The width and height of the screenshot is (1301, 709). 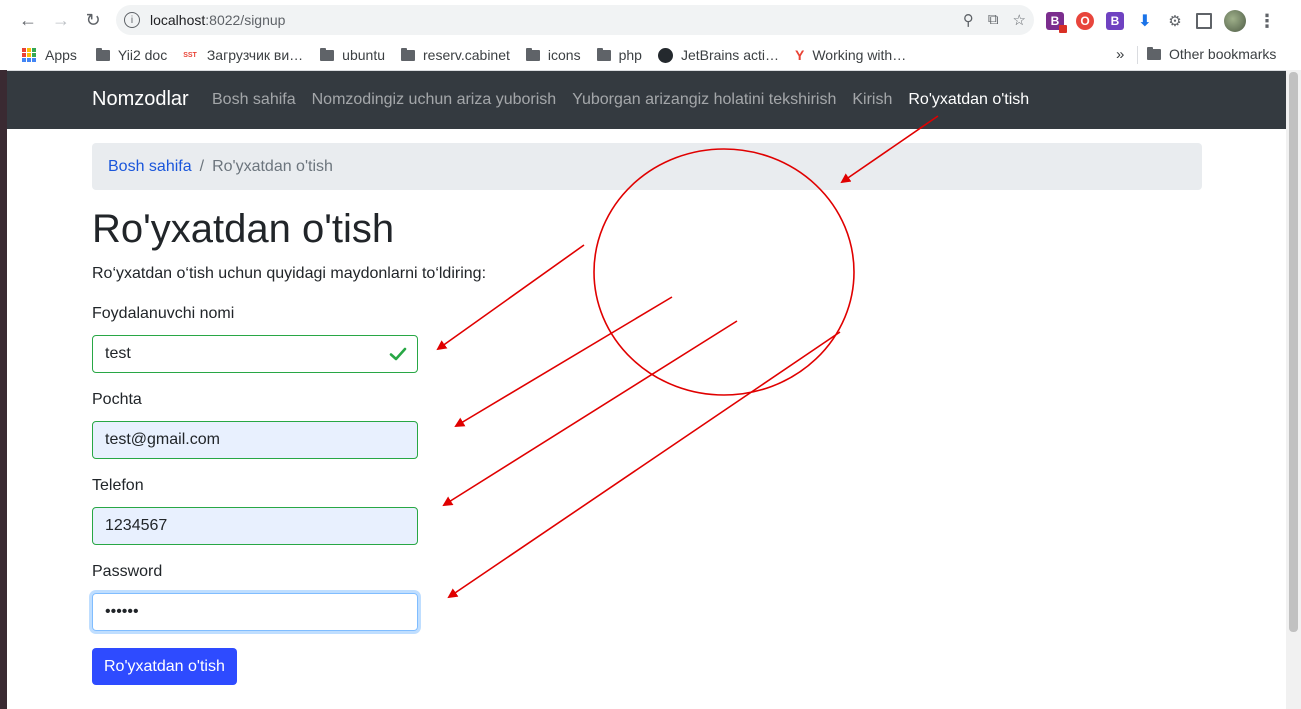 What do you see at coordinates (1120, 54) in the screenshot?
I see `bookmarks-overflow-chevron: »` at bounding box center [1120, 54].